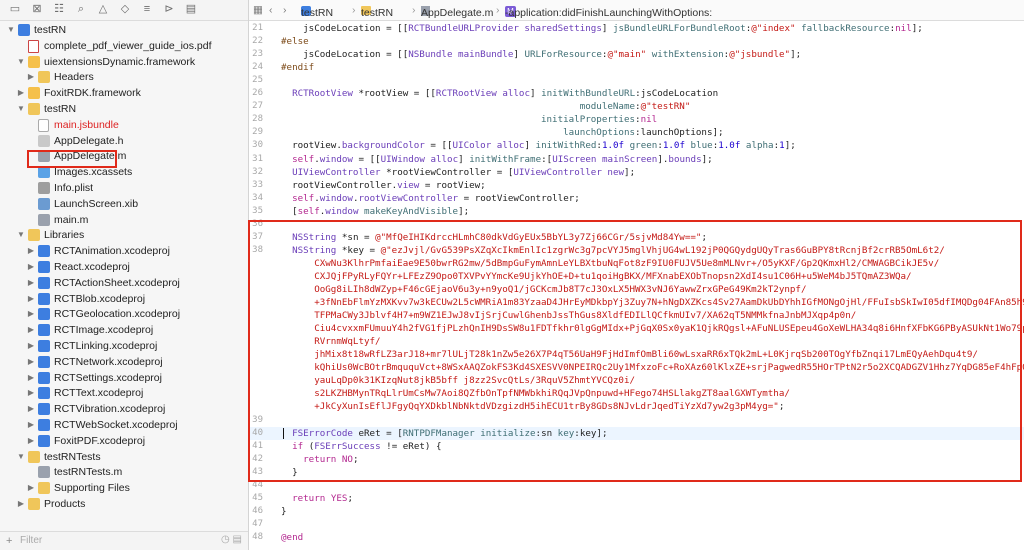 The image size is (1024, 550). I want to click on line-number: 26, so click(257, 93).